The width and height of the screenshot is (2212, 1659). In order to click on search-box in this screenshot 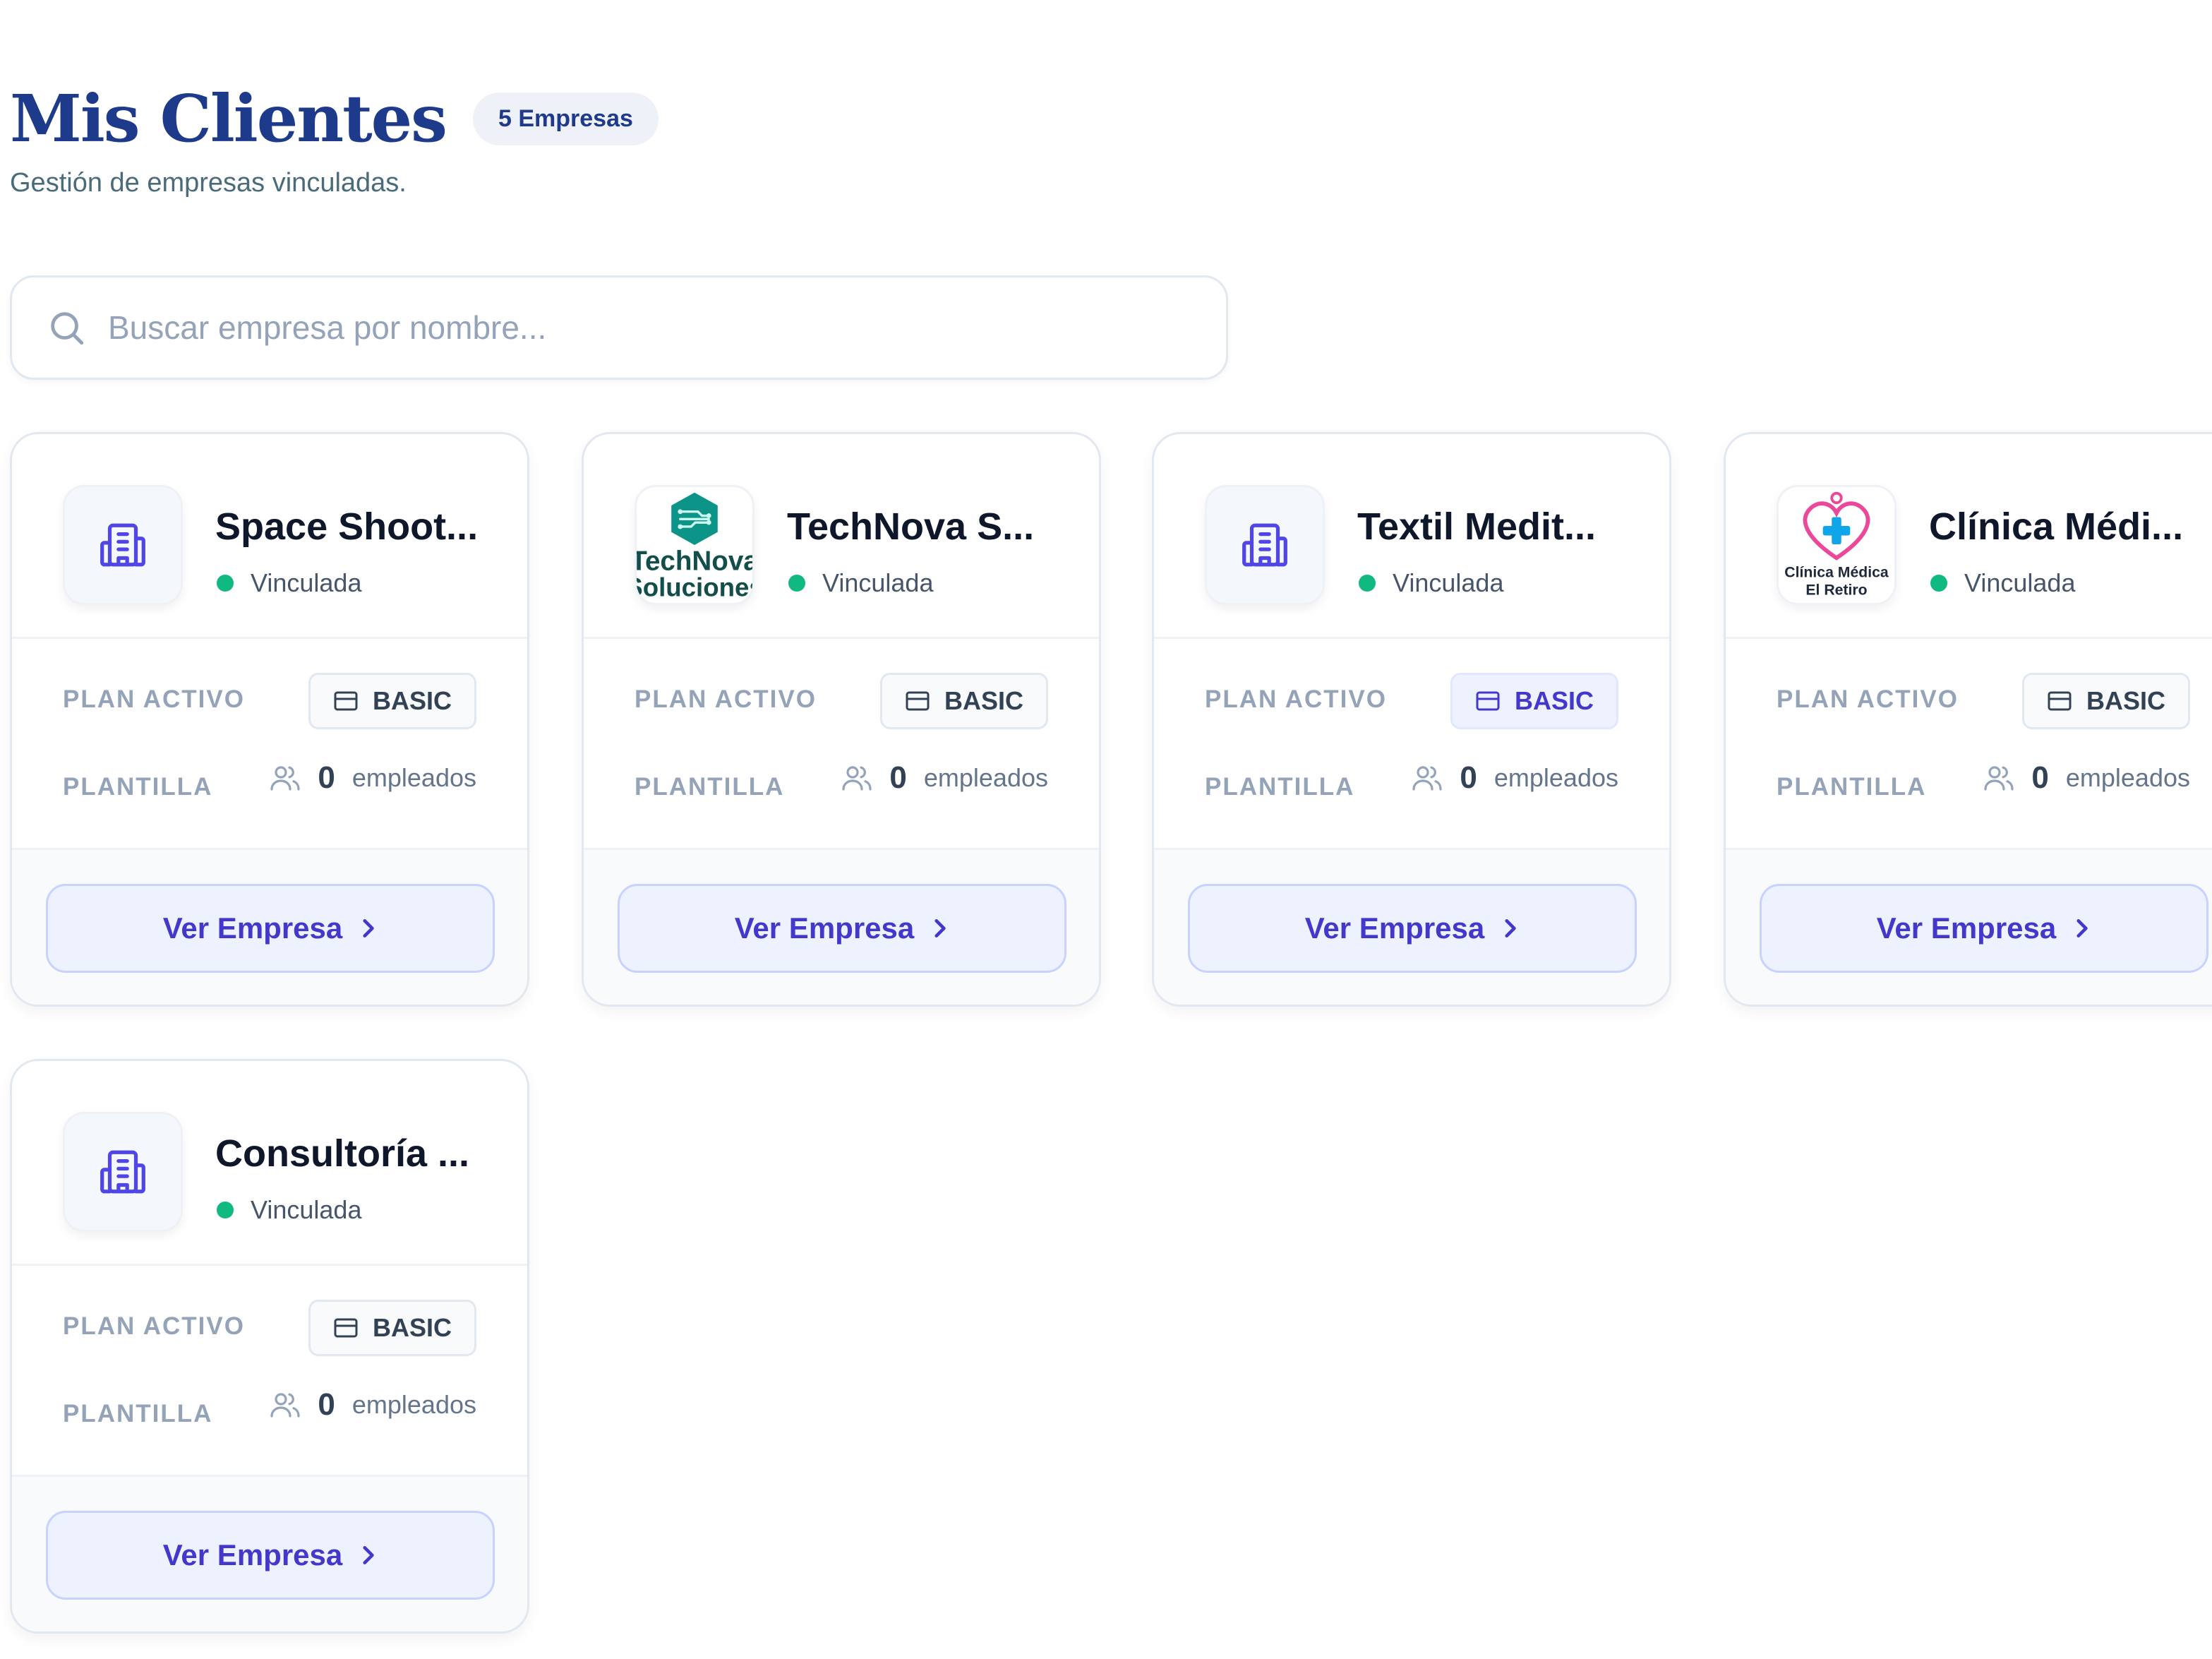, I will do `click(619, 328)`.